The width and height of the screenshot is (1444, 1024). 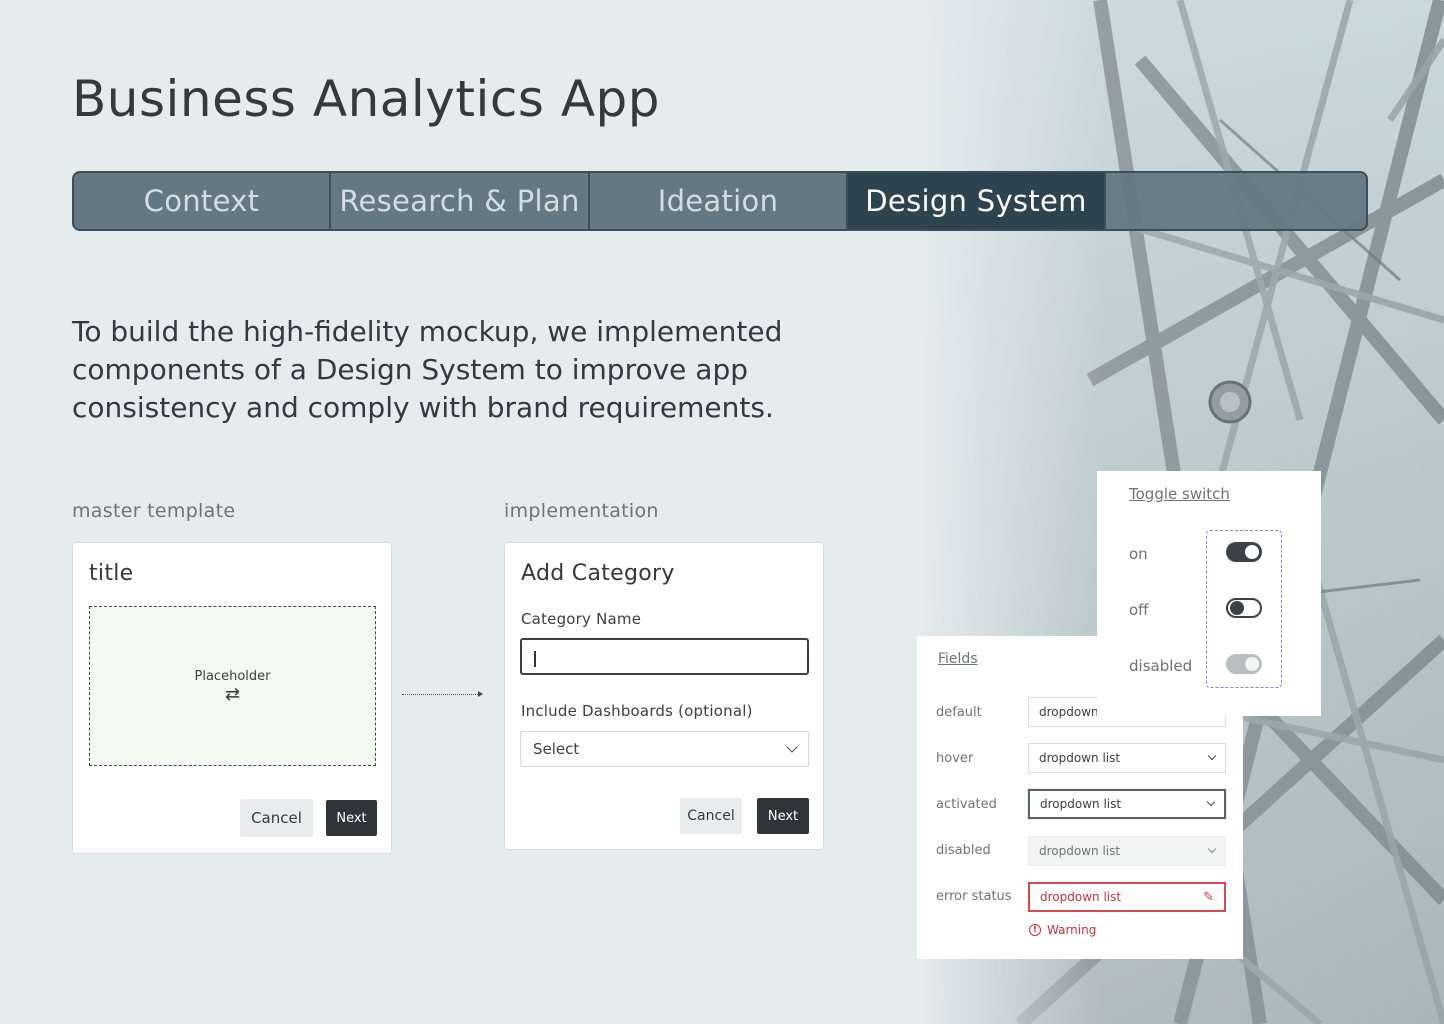 What do you see at coordinates (959, 712) in the screenshot?
I see `state-label-default: default` at bounding box center [959, 712].